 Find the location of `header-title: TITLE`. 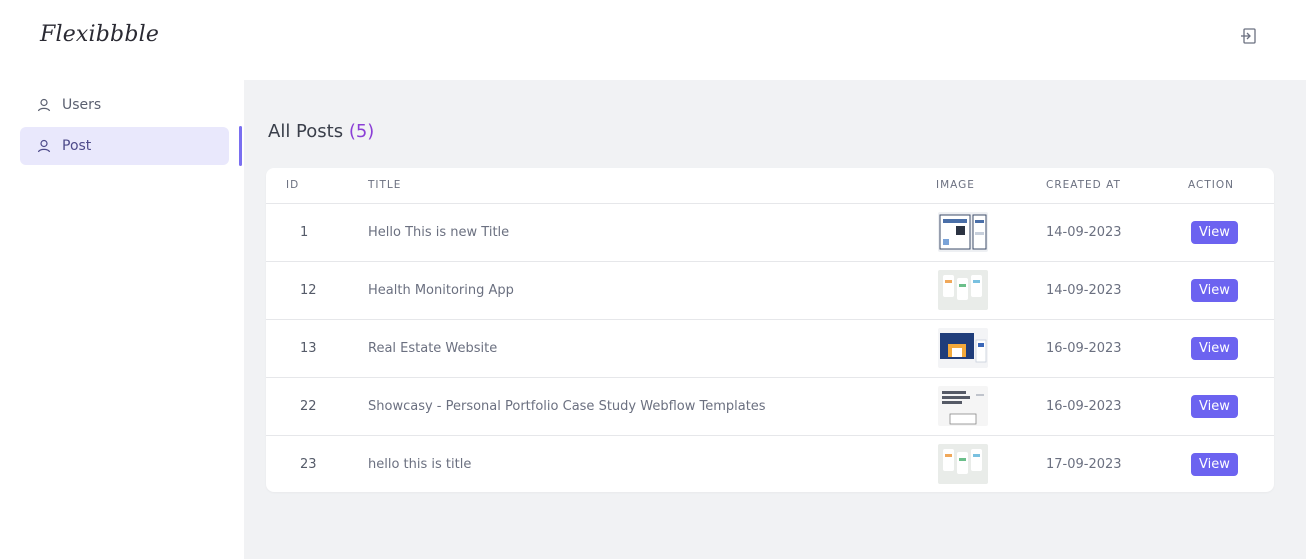

header-title: TITLE is located at coordinates (652, 186).